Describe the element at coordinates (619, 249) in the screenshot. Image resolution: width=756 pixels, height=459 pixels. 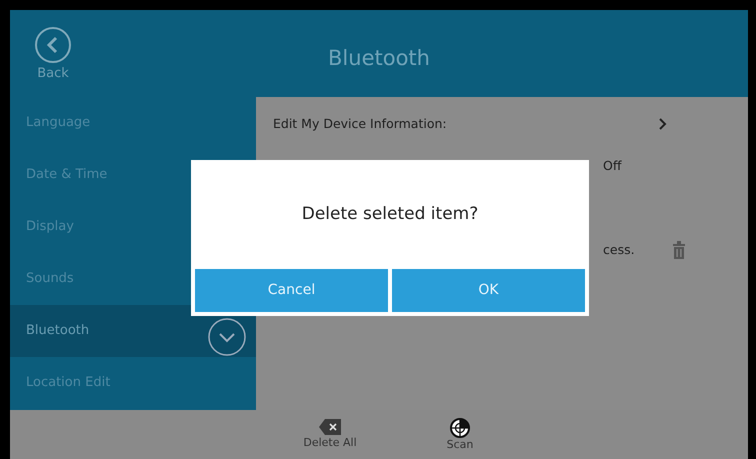
I see `device-text: cess.` at that location.